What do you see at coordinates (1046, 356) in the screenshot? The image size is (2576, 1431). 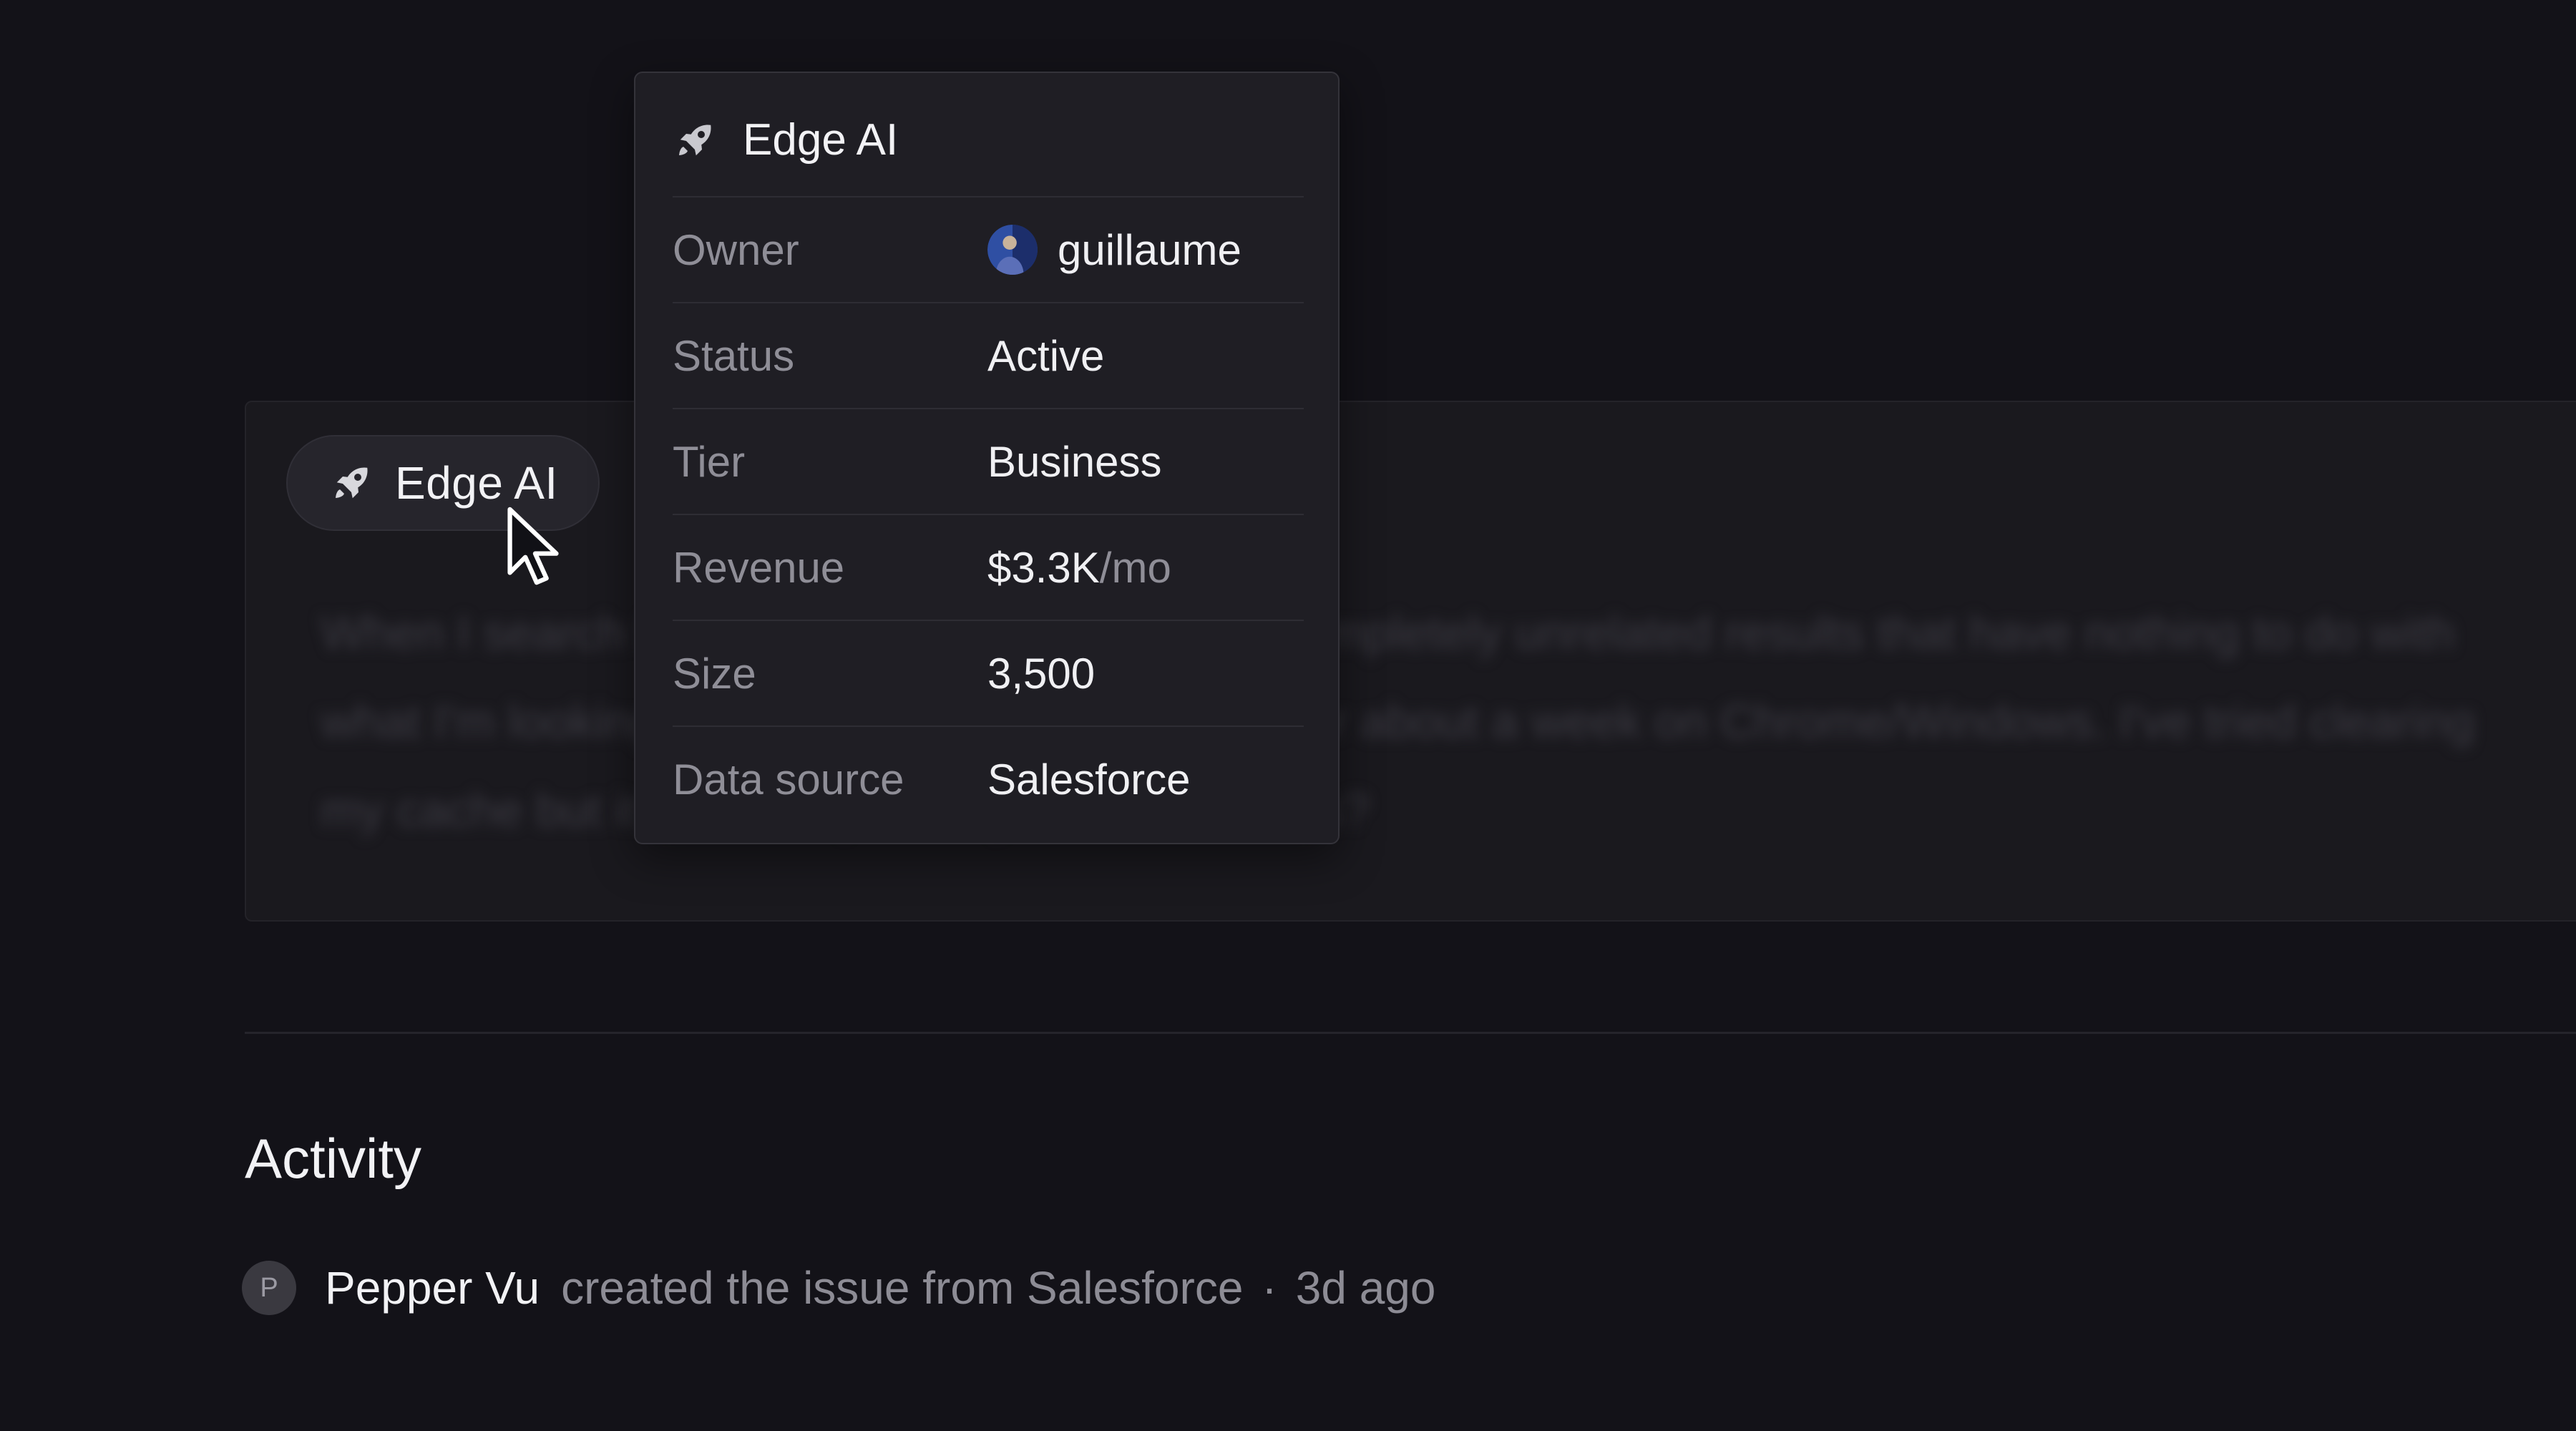 I see `status-value: Active` at bounding box center [1046, 356].